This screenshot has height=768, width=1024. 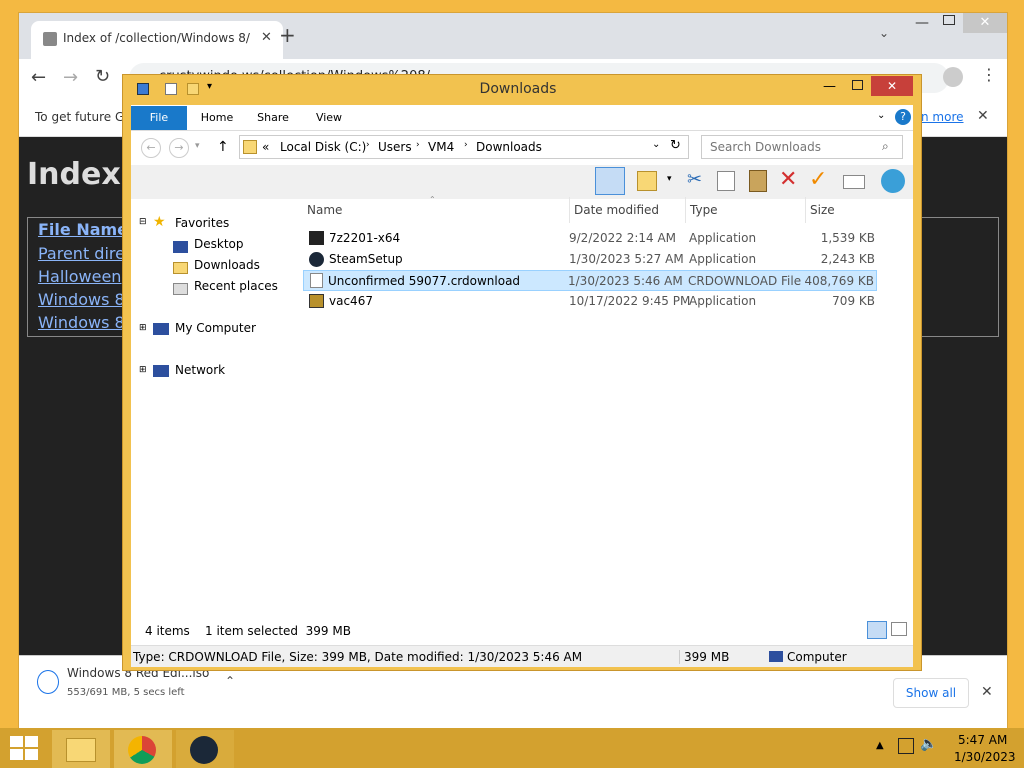 I want to click on computer-small-icon, so click(x=776, y=656).